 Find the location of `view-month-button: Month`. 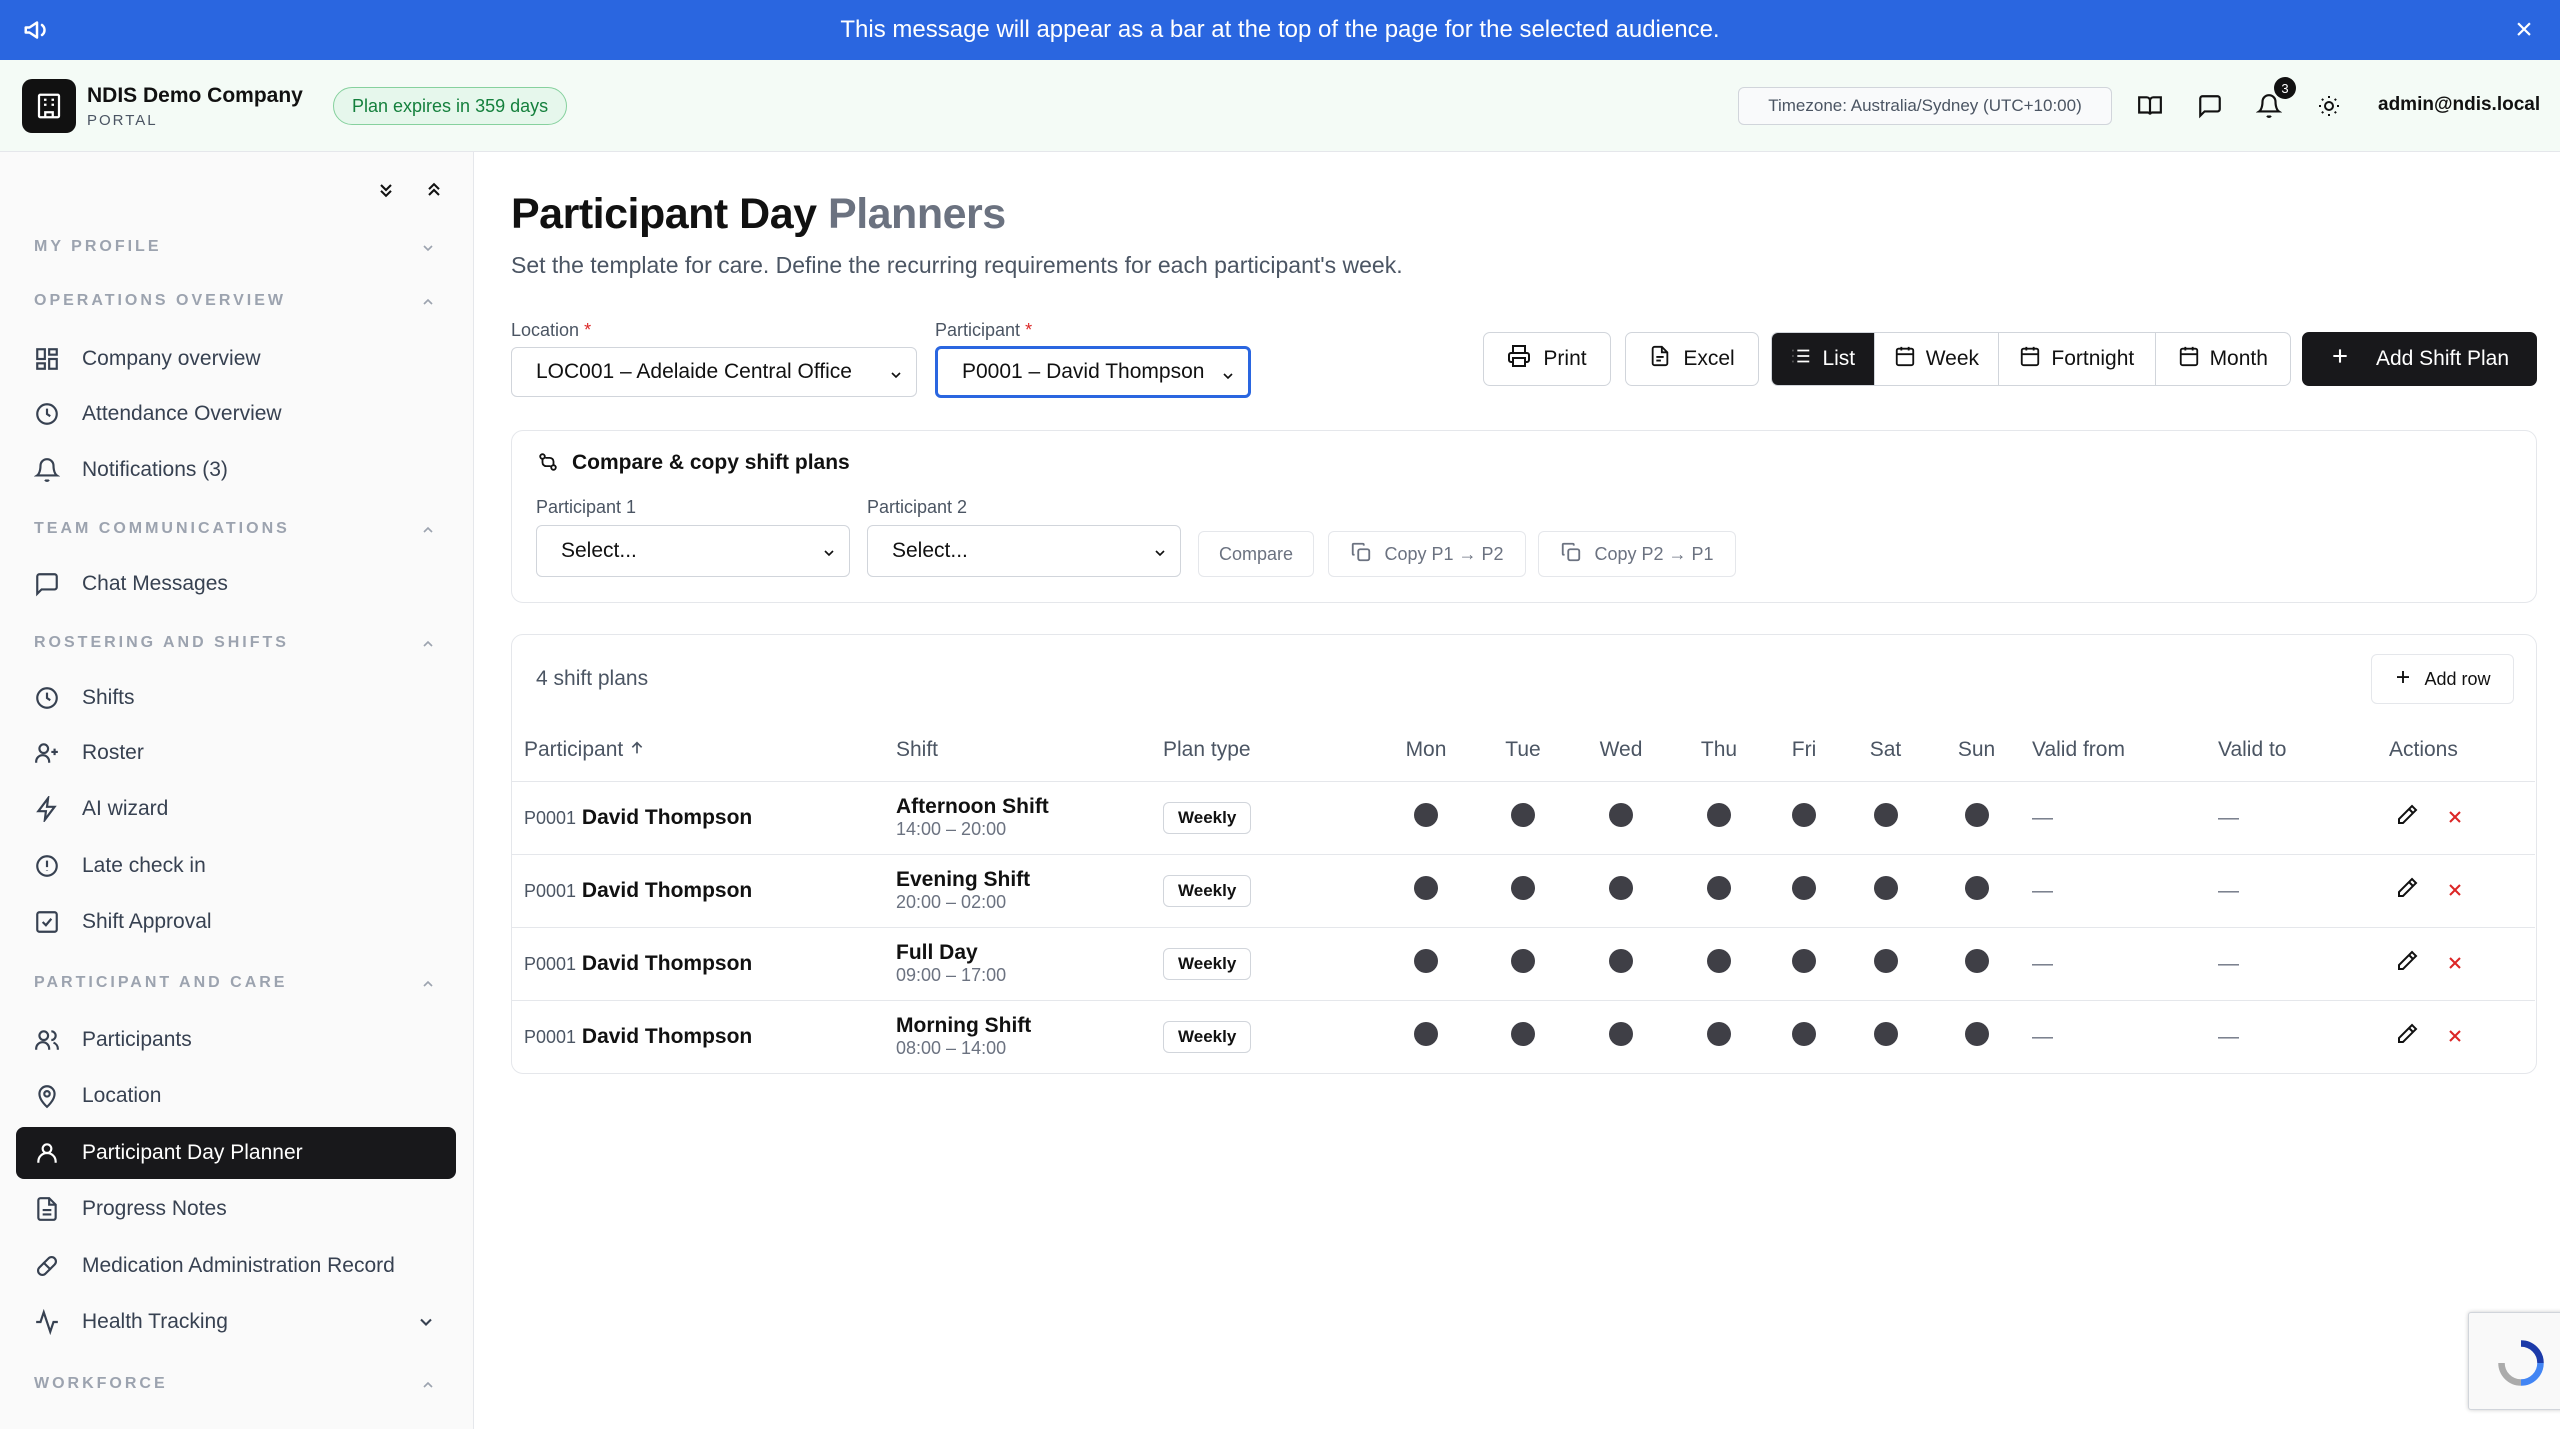

view-month-button: Month is located at coordinates (2223, 359).